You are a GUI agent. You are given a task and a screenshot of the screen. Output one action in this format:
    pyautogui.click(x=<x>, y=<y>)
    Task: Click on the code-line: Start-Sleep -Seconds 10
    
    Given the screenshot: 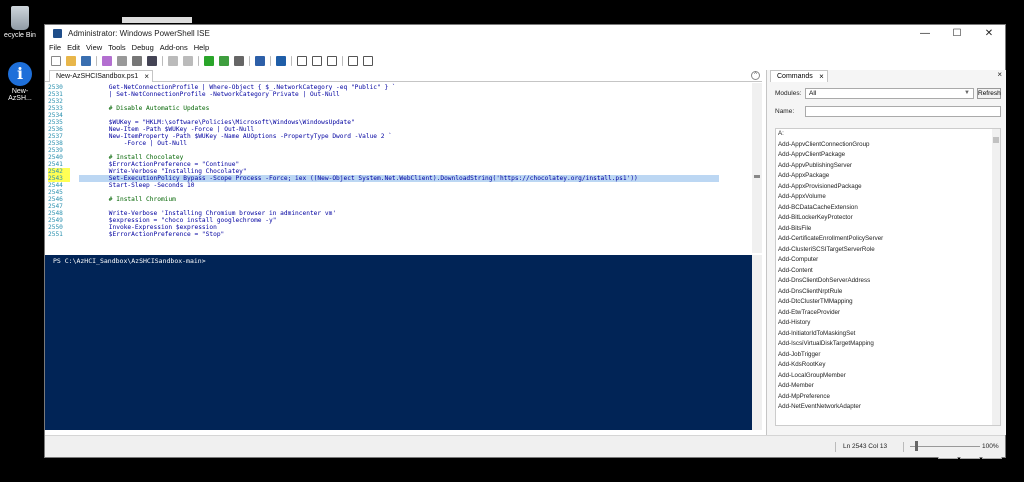 What is the action you would take?
    pyautogui.click(x=399, y=185)
    